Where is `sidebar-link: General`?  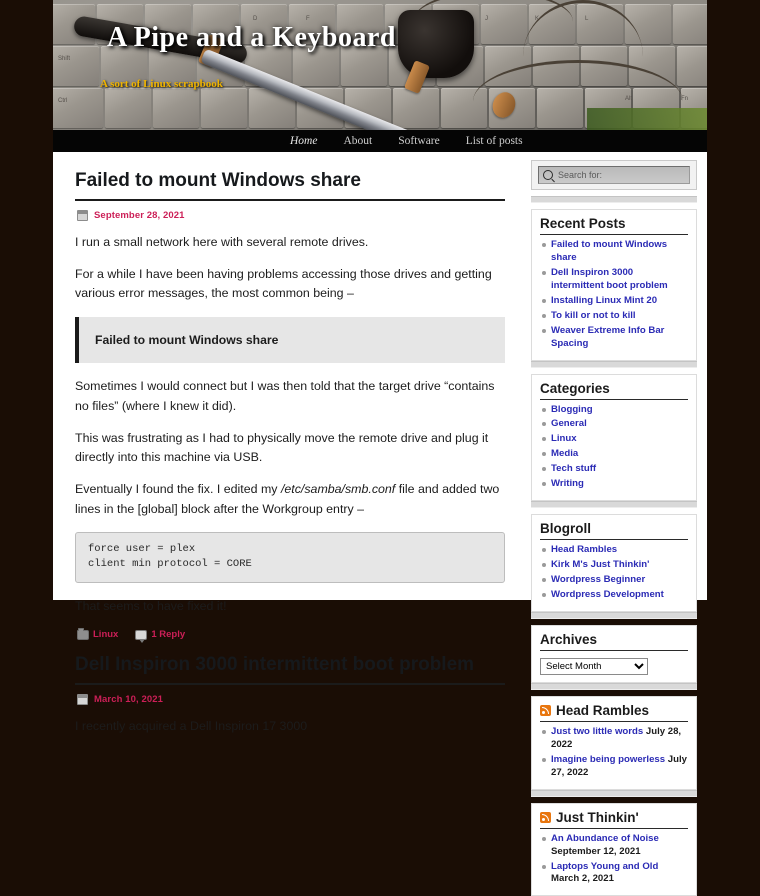 sidebar-link: General is located at coordinates (569, 423).